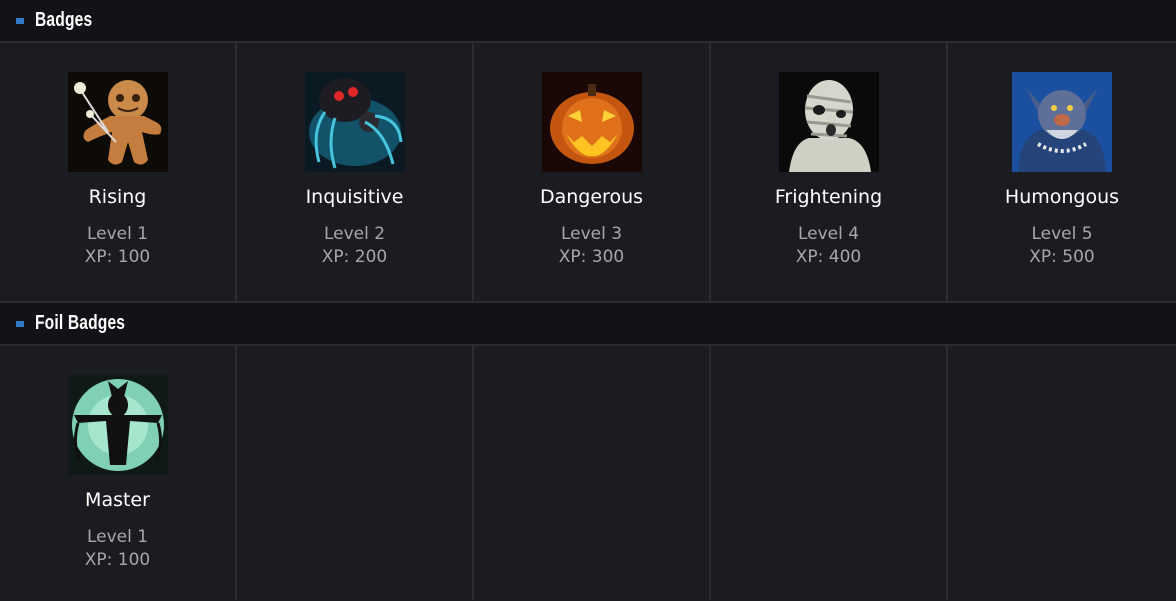 Image resolution: width=1176 pixels, height=601 pixels. I want to click on badge-level: Level 5, so click(1062, 234).